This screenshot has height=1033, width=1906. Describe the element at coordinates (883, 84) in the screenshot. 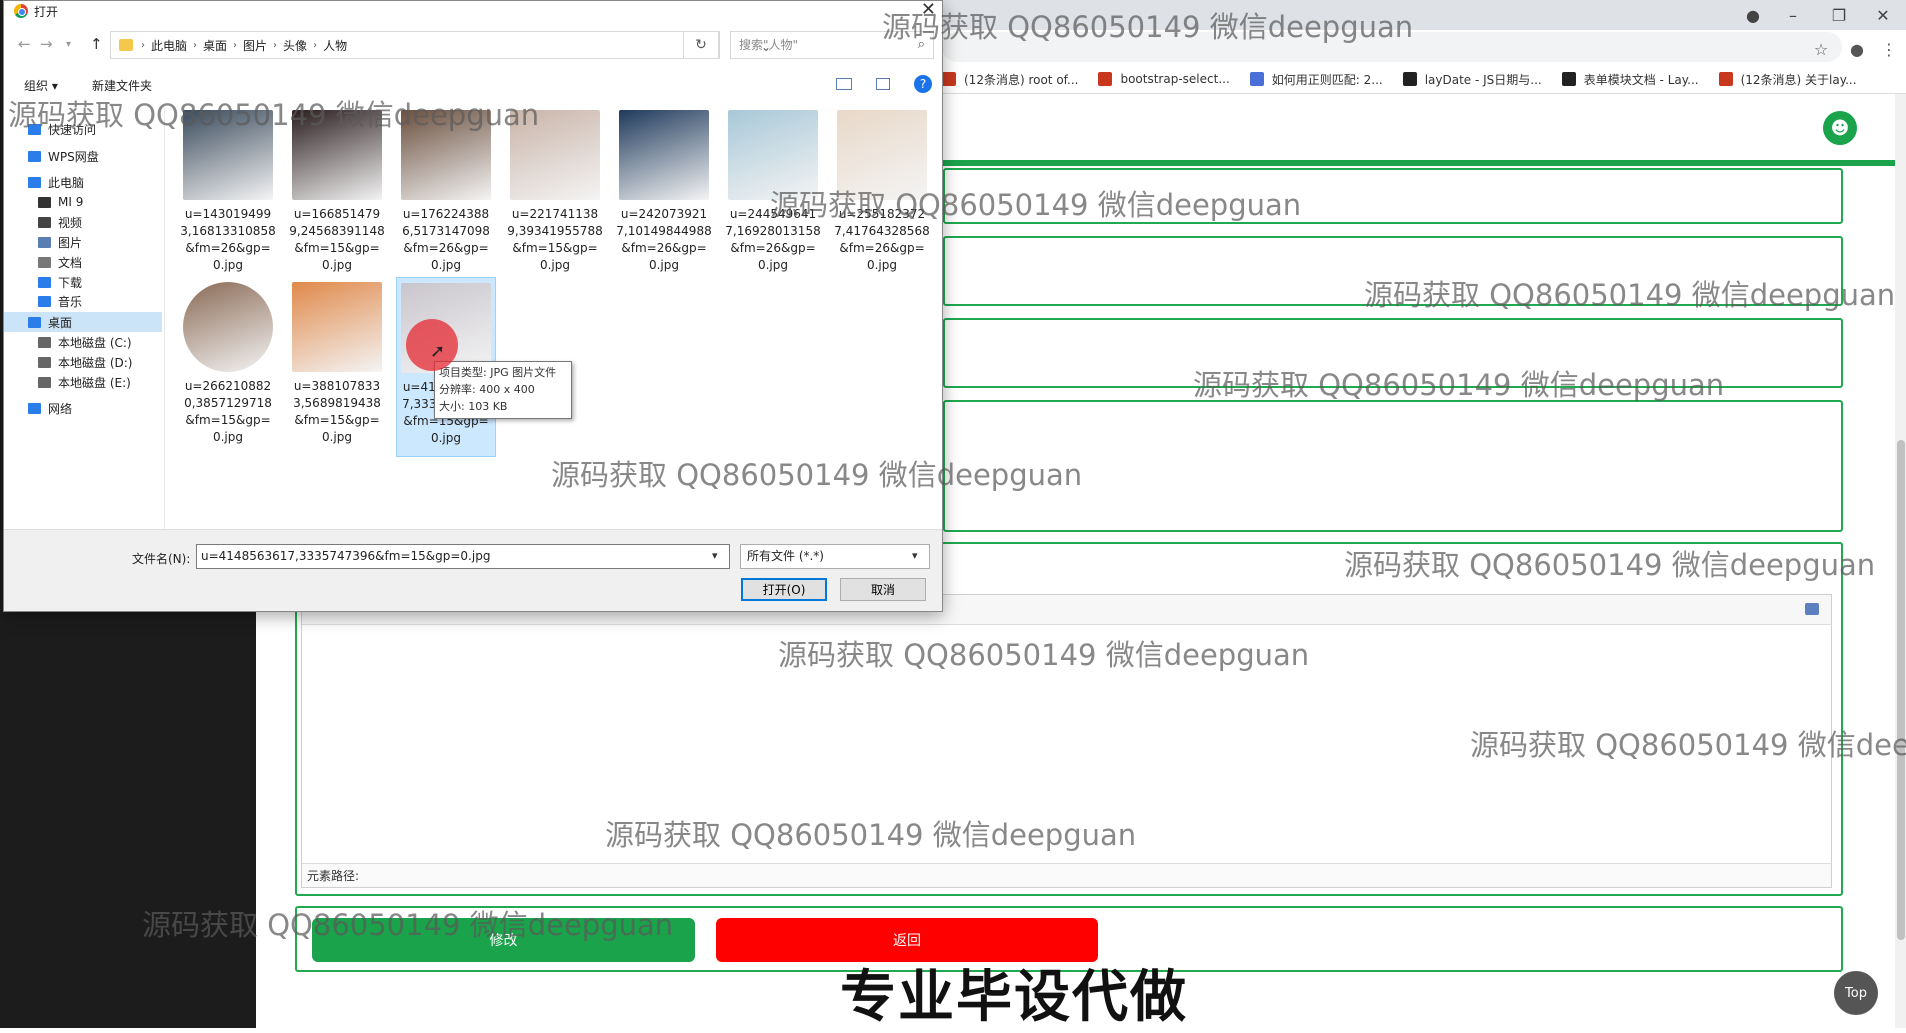

I see `preview-pane-icon` at that location.